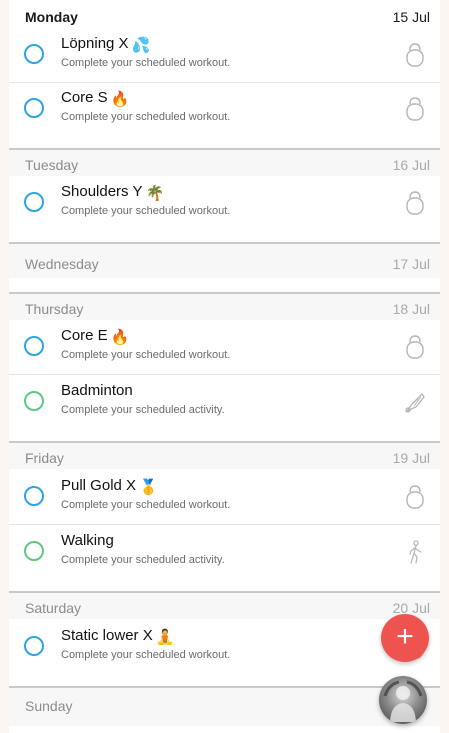 The height and width of the screenshot is (733, 449). I want to click on profile-photo, so click(403, 701).